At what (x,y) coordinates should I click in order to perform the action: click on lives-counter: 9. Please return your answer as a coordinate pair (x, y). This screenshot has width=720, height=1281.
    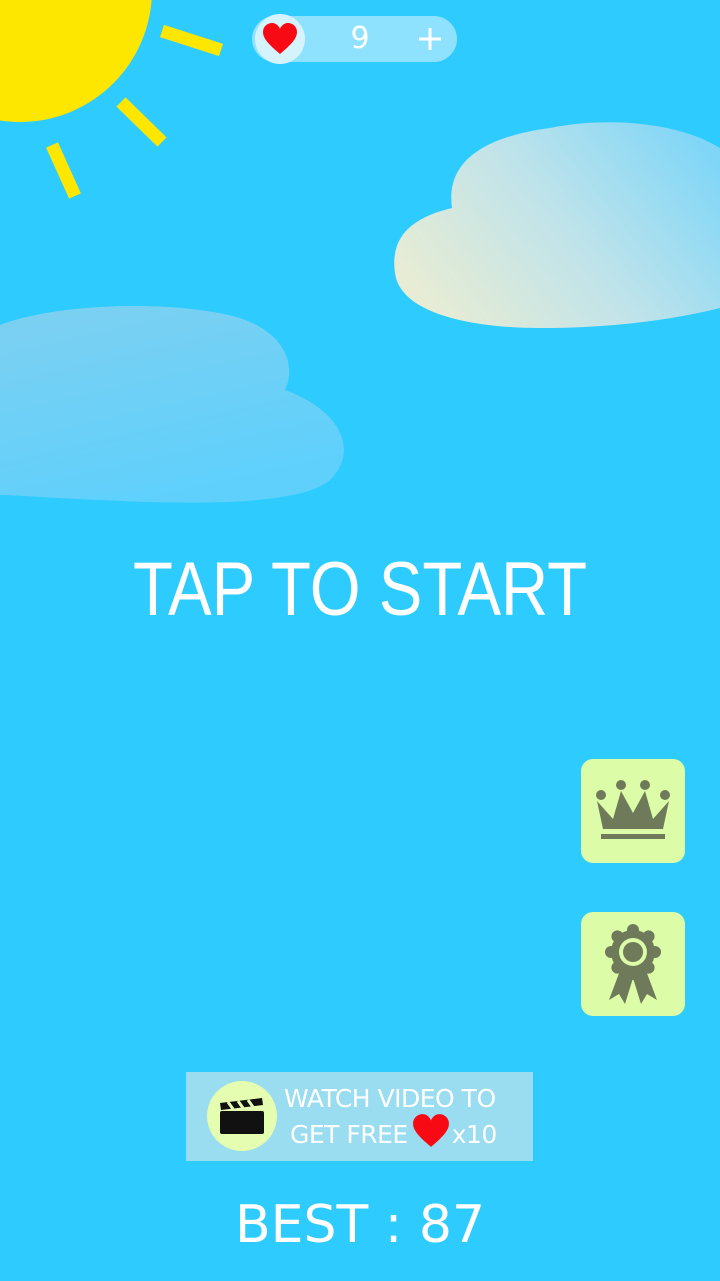
    Looking at the image, I should click on (354, 39).